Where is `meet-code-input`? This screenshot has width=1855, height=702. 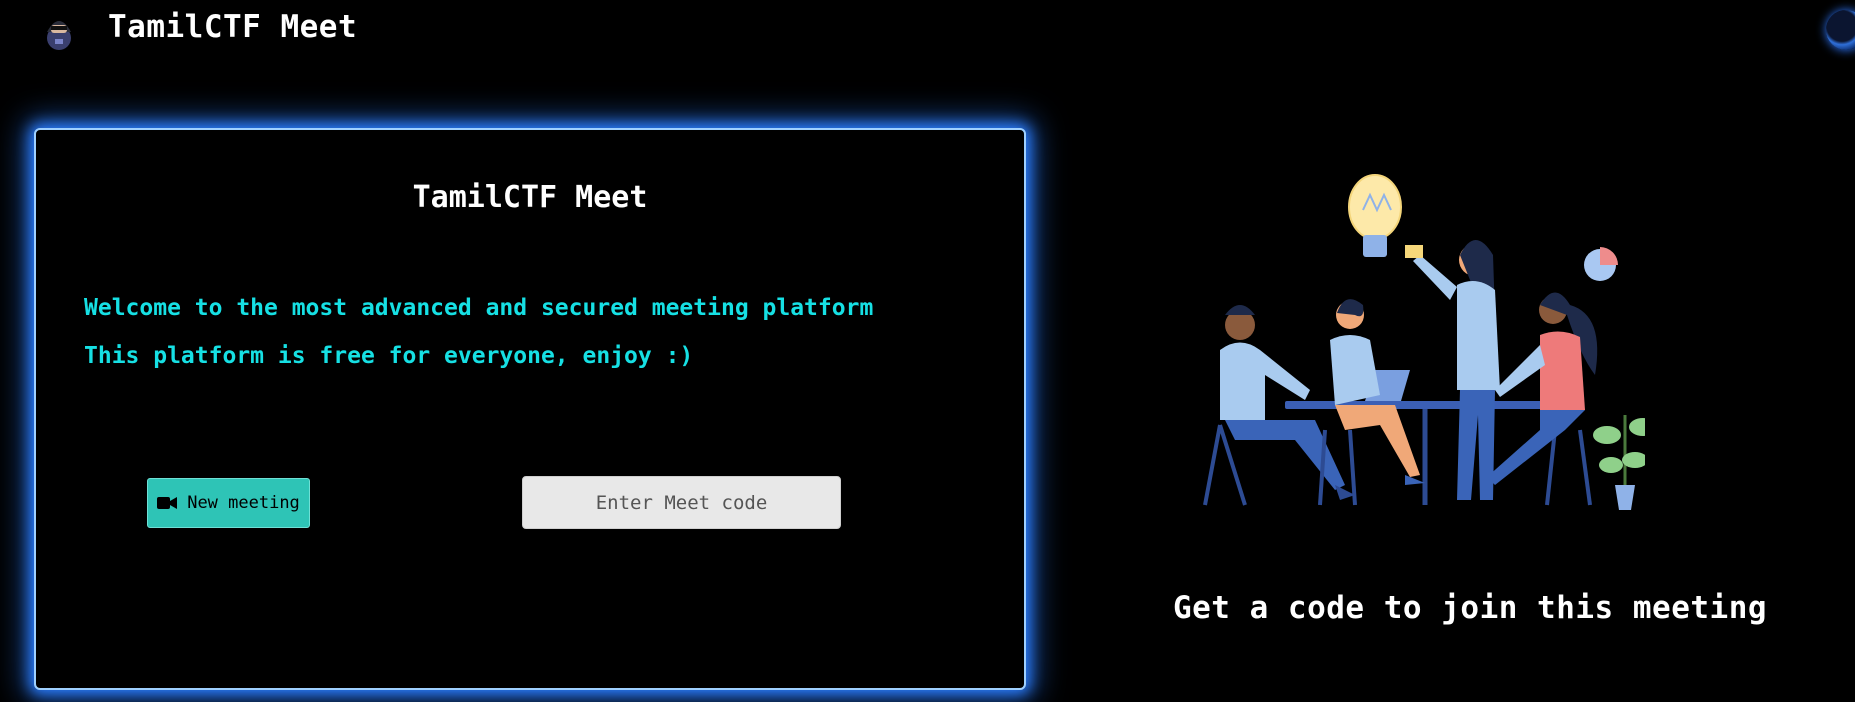
meet-code-input is located at coordinates (681, 502).